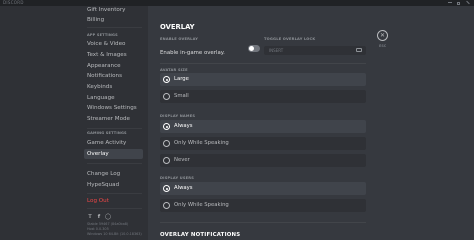 The height and width of the screenshot is (240, 474). What do you see at coordinates (263, 143) in the screenshot?
I see `display-names-speaking-option: Only While Speaking` at bounding box center [263, 143].